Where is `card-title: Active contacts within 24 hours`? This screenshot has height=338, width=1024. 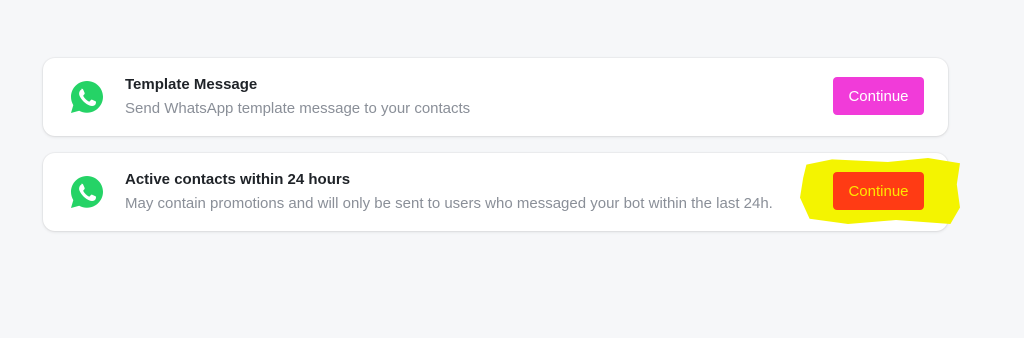 card-title: Active contacts within 24 hours is located at coordinates (238, 179).